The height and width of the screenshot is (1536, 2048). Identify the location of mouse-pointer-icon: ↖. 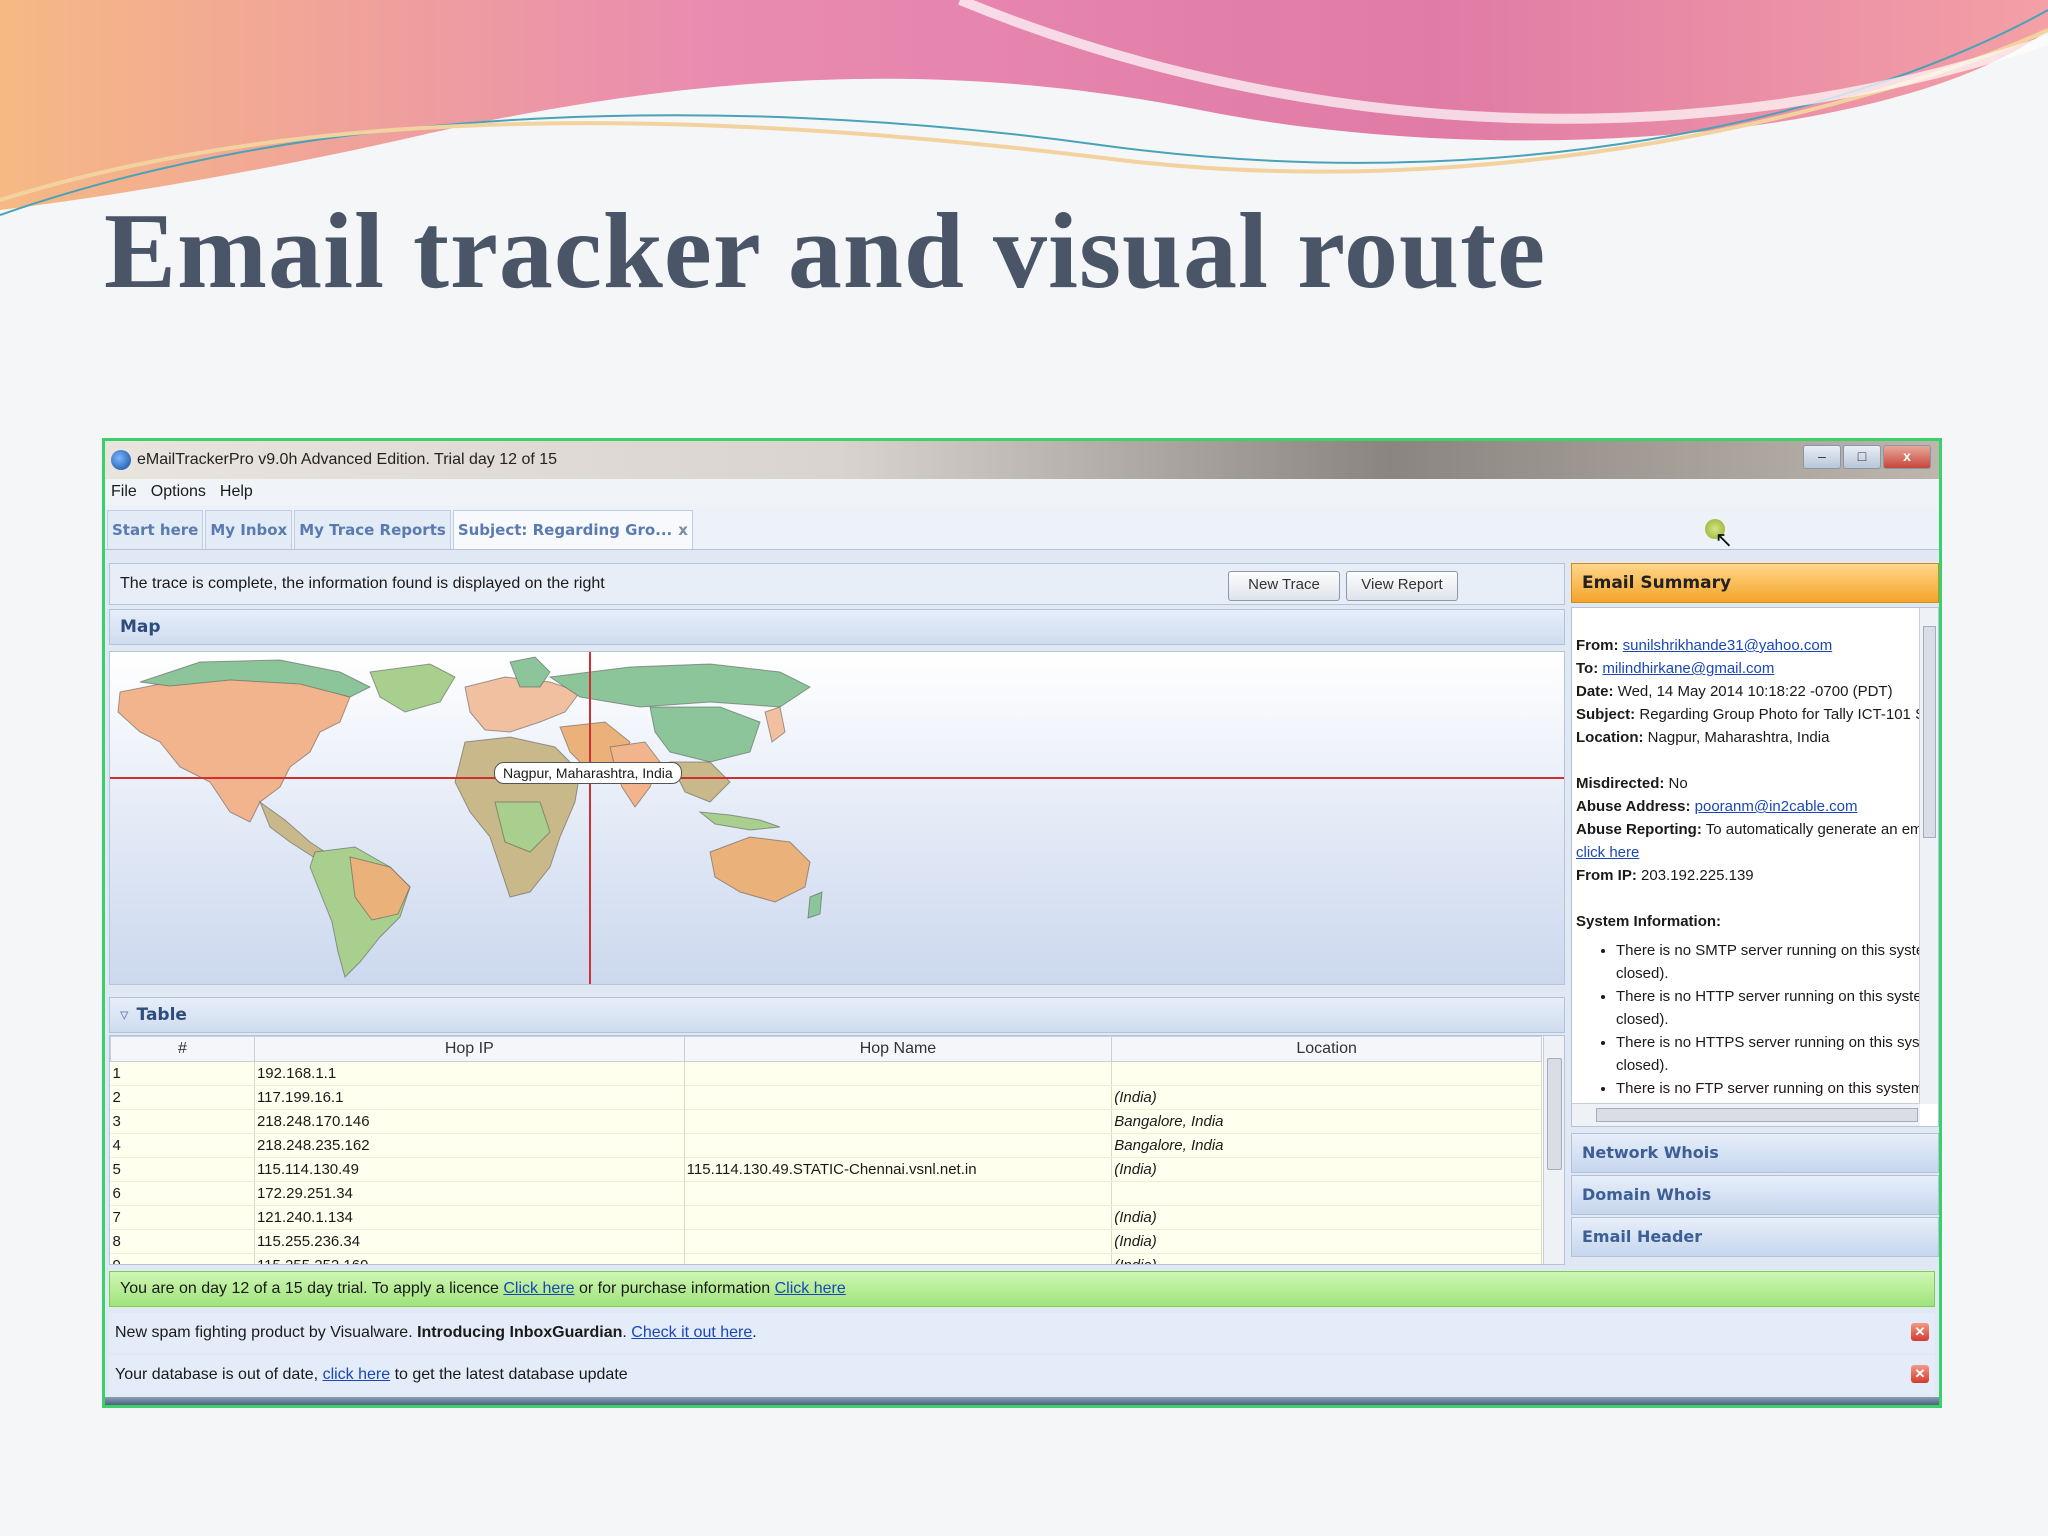
(1723, 539).